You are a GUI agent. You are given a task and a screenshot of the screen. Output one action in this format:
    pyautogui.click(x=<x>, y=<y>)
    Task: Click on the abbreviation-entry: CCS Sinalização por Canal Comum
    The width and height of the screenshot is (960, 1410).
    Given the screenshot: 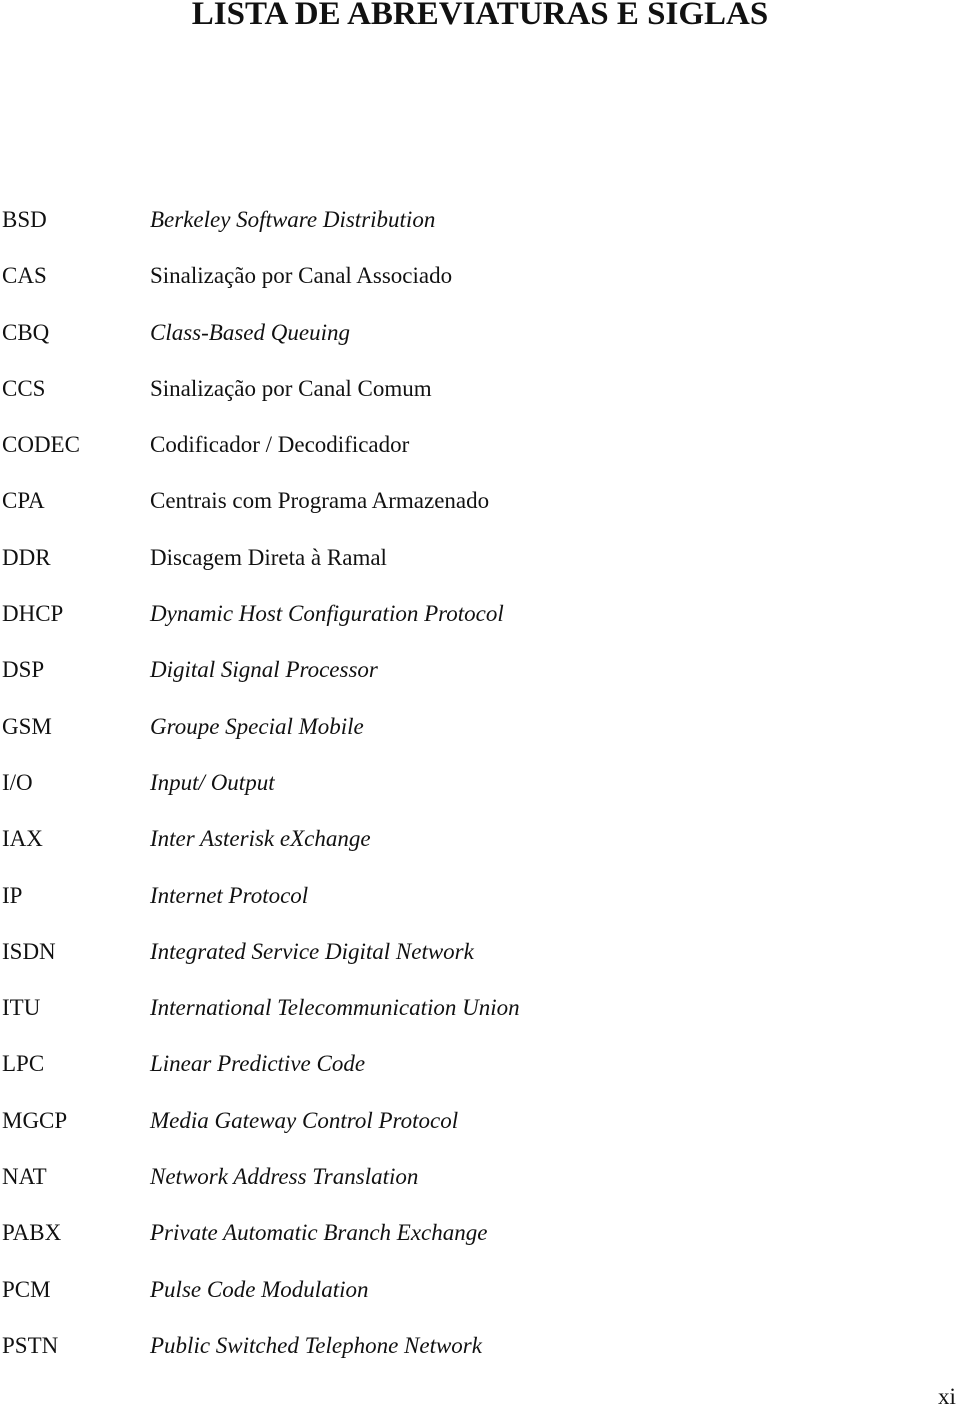 What is the action you would take?
    pyautogui.click(x=261, y=400)
    